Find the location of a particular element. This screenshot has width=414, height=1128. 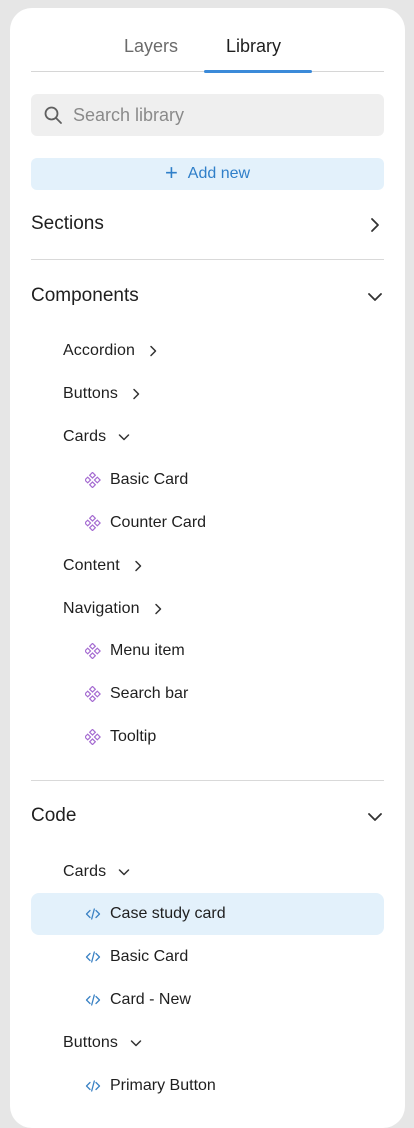

tree-item-basic-card: Basic Card is located at coordinates (207, 480).